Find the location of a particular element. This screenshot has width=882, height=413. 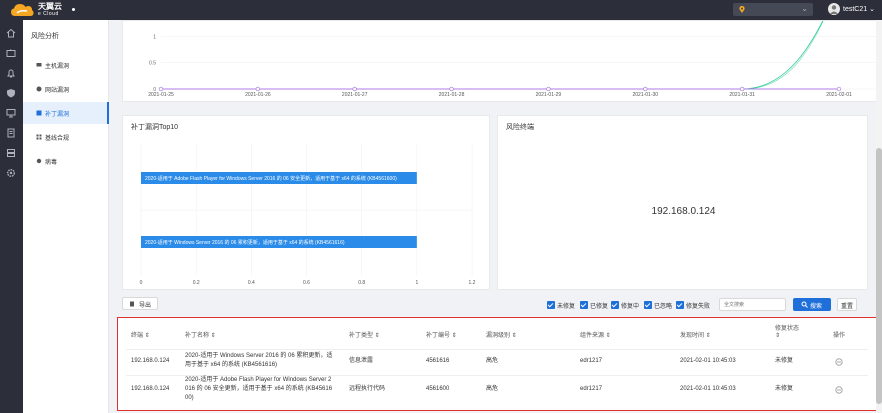

user-menu: testC21 ⌄ is located at coordinates (859, 9).